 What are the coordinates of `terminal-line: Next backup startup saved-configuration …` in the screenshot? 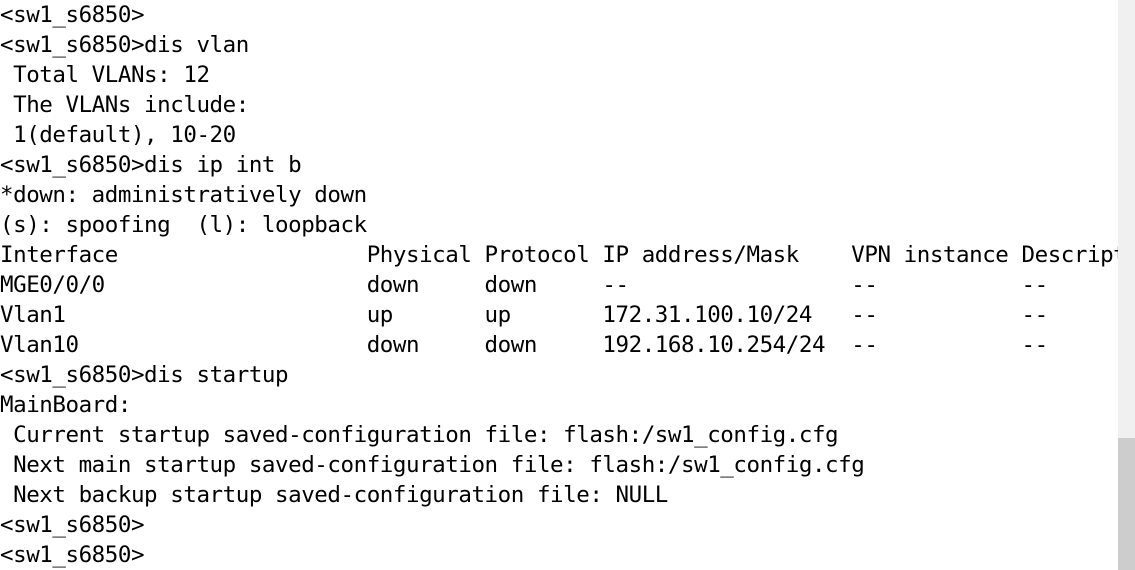 It's located at (334, 495).